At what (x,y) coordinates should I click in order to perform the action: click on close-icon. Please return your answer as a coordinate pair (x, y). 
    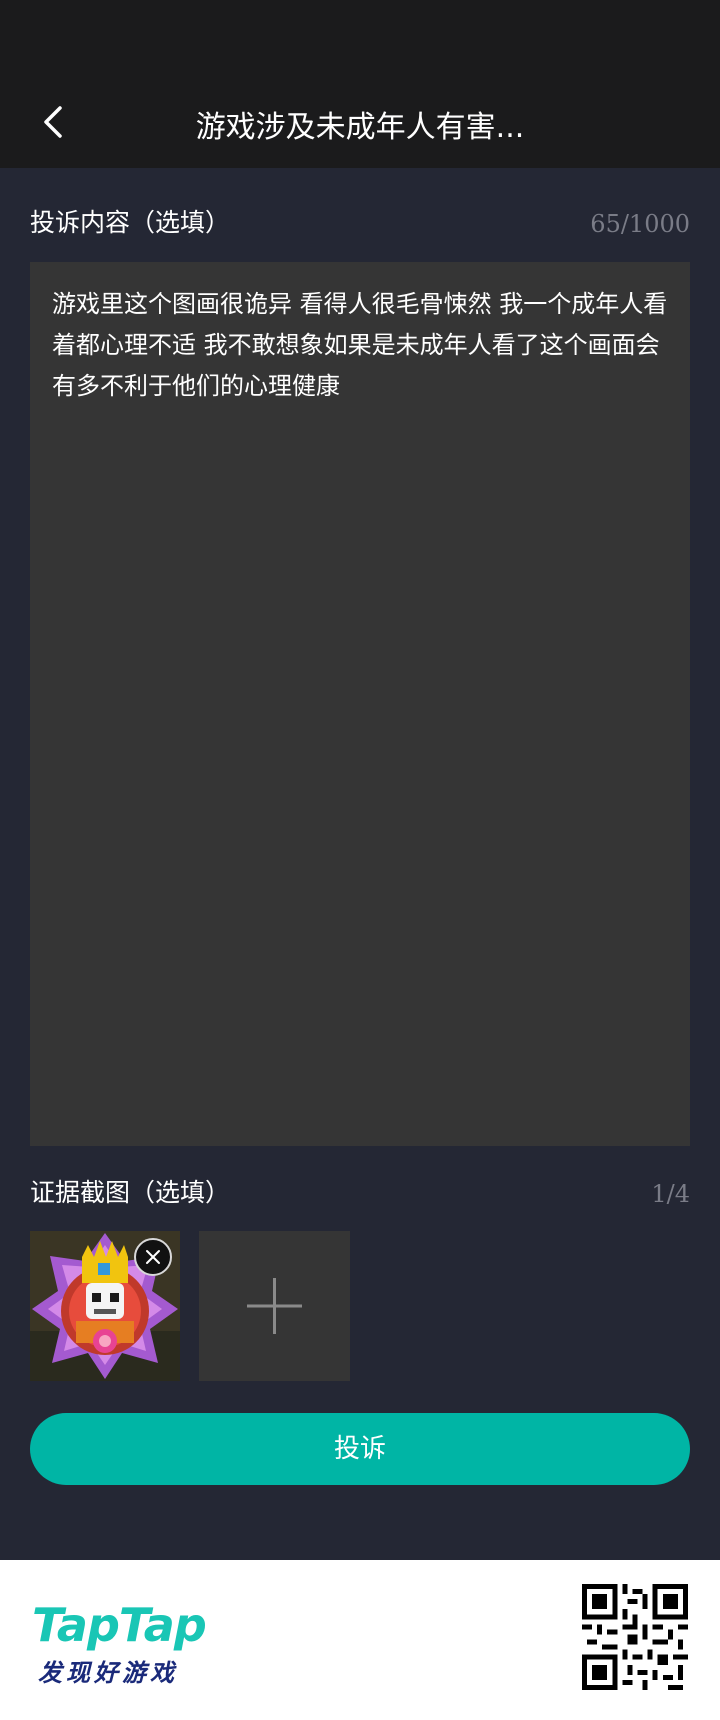
    Looking at the image, I should click on (153, 1257).